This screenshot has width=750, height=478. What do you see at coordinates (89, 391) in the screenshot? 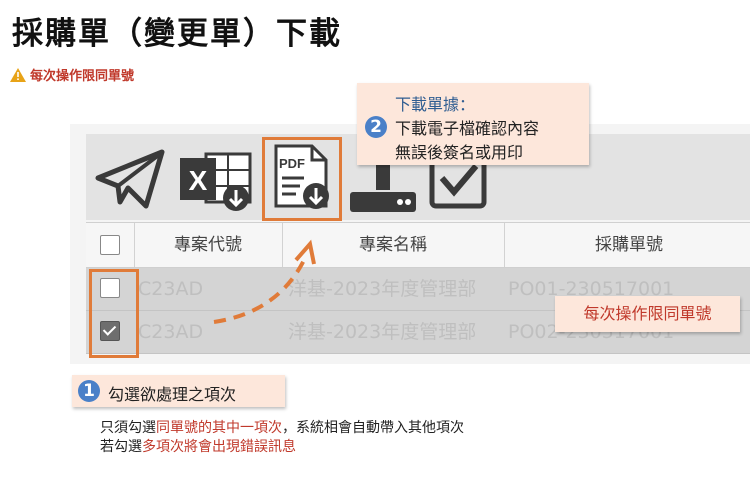
I see `step-1-badge: 1` at bounding box center [89, 391].